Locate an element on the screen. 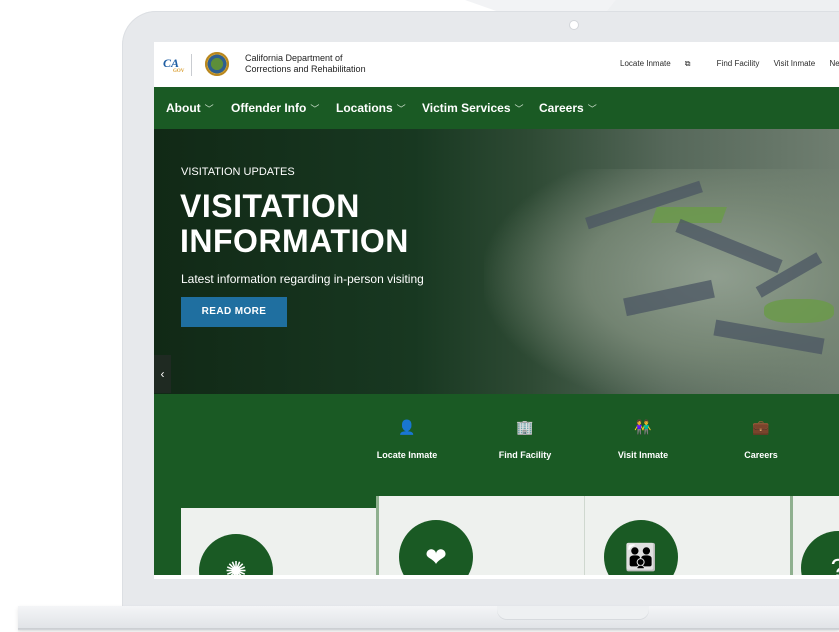 The width and height of the screenshot is (839, 632). nav-item-offender-info: Offender Info ﹀ is located at coordinates (275, 108).